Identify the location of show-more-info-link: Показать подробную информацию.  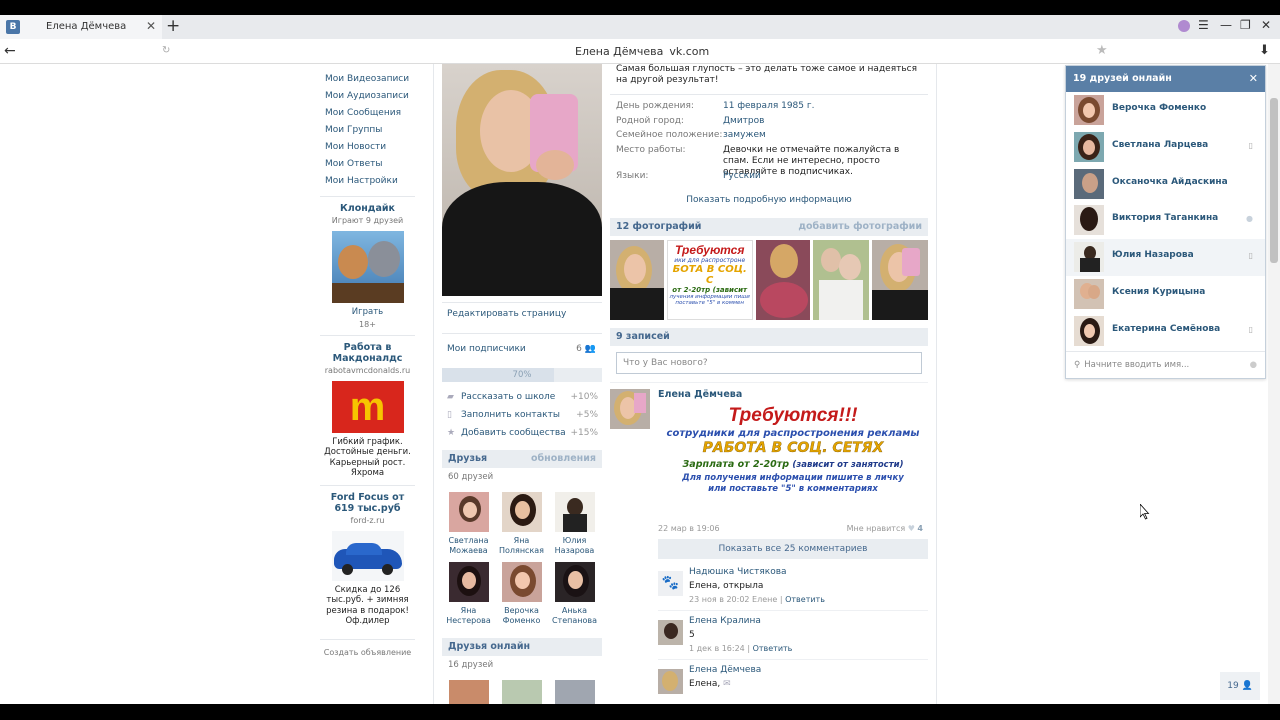
(769, 200).